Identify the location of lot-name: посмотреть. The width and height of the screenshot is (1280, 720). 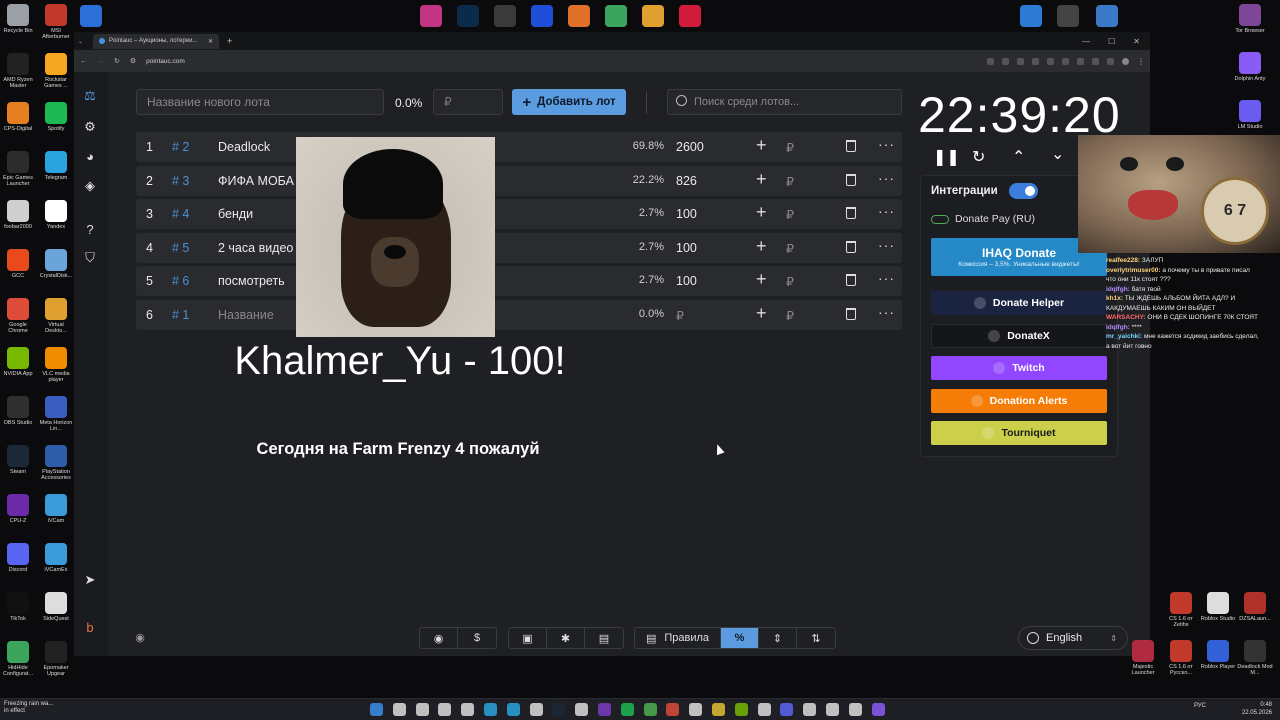
(251, 281).